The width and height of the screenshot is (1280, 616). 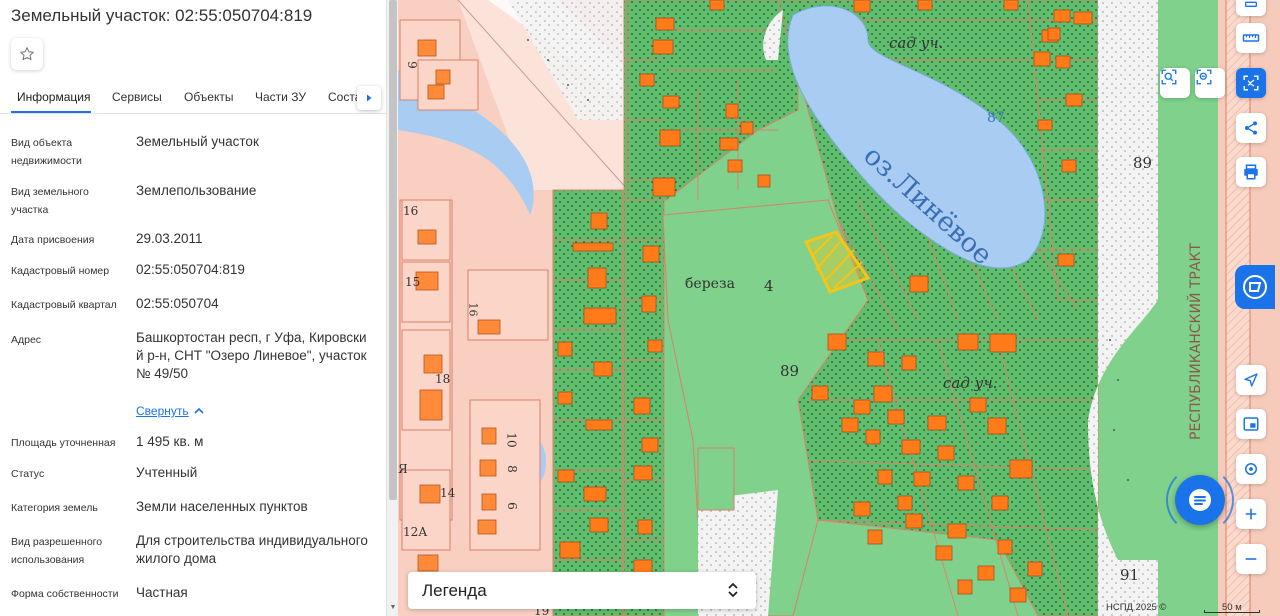 What do you see at coordinates (443, 379) in the screenshot?
I see `house-number: 18` at bounding box center [443, 379].